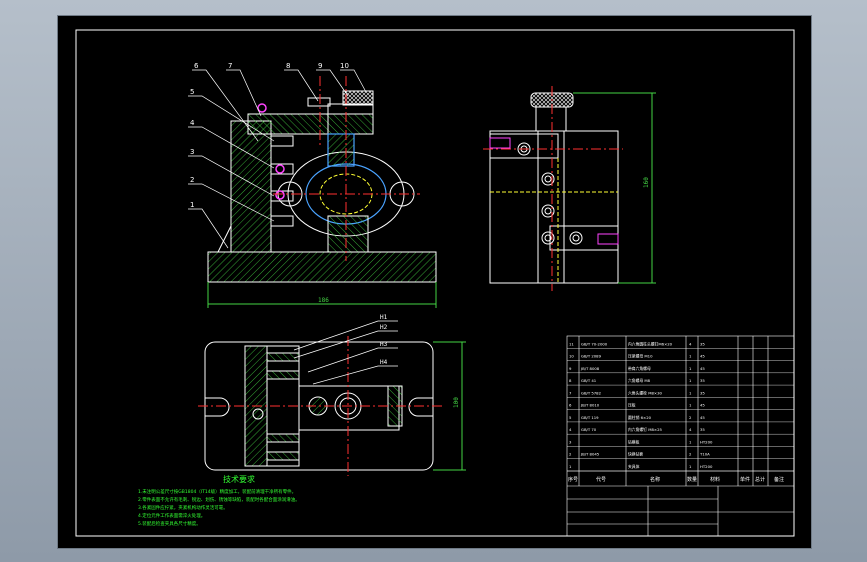 This screenshot has width=867, height=562. Describe the element at coordinates (323, 300) in the screenshot. I see `front-width-dim: 186` at that location.